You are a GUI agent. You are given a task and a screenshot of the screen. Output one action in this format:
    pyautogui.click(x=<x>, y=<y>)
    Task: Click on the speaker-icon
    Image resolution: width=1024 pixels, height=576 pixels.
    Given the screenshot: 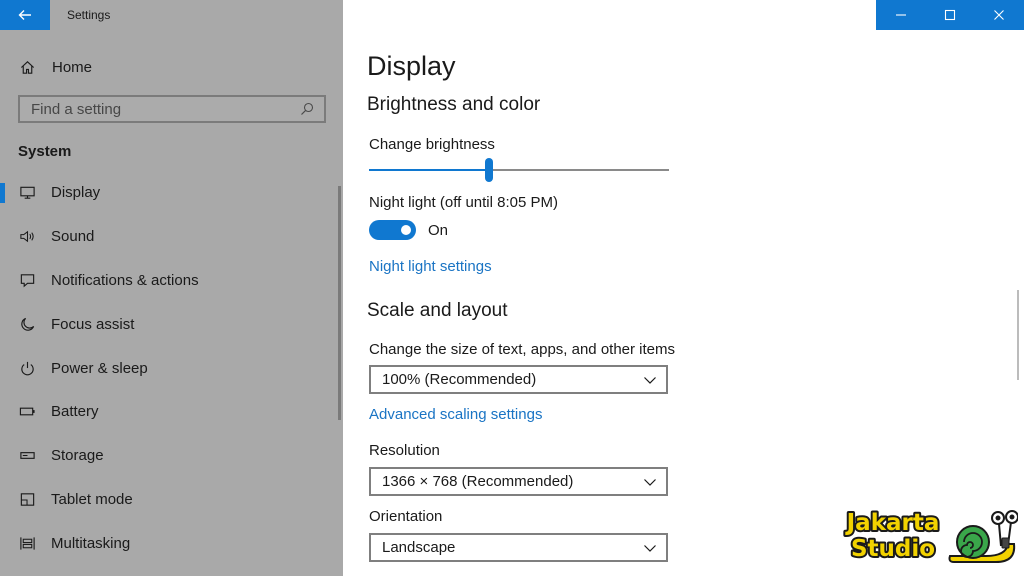 What is the action you would take?
    pyautogui.click(x=27, y=237)
    